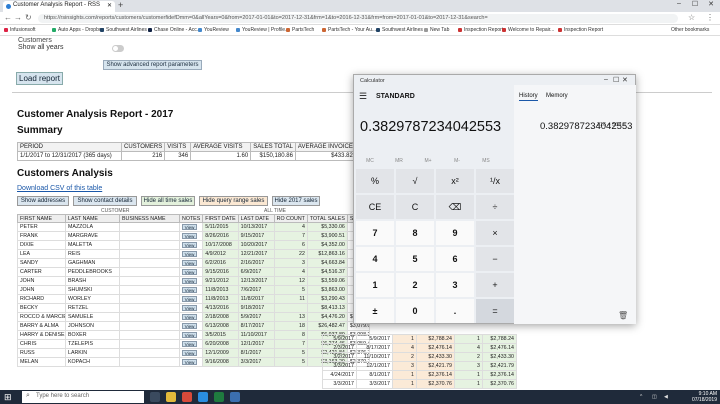 The height and width of the screenshot is (404, 720). I want to click on calc-minimize-icon: –, so click(606, 79).